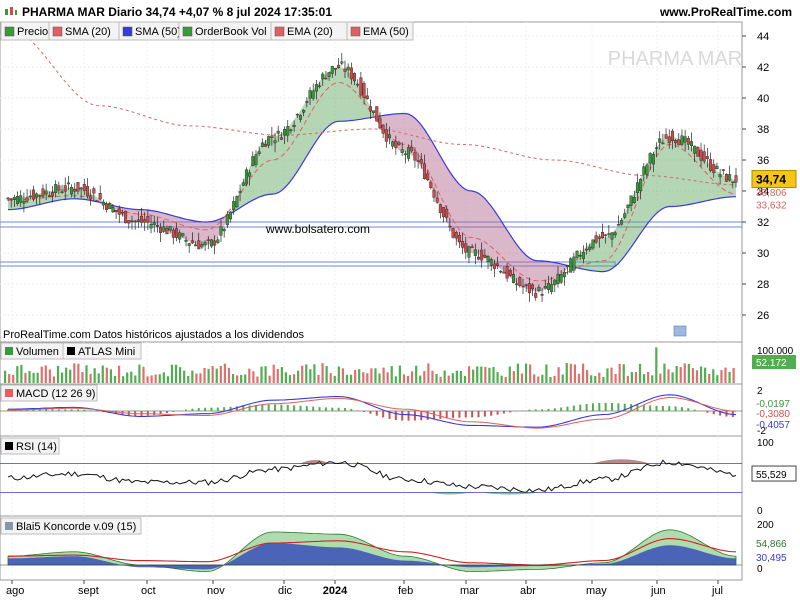 The height and width of the screenshot is (600, 800). I want to click on legend-item-4: EMA (20), so click(309, 31).